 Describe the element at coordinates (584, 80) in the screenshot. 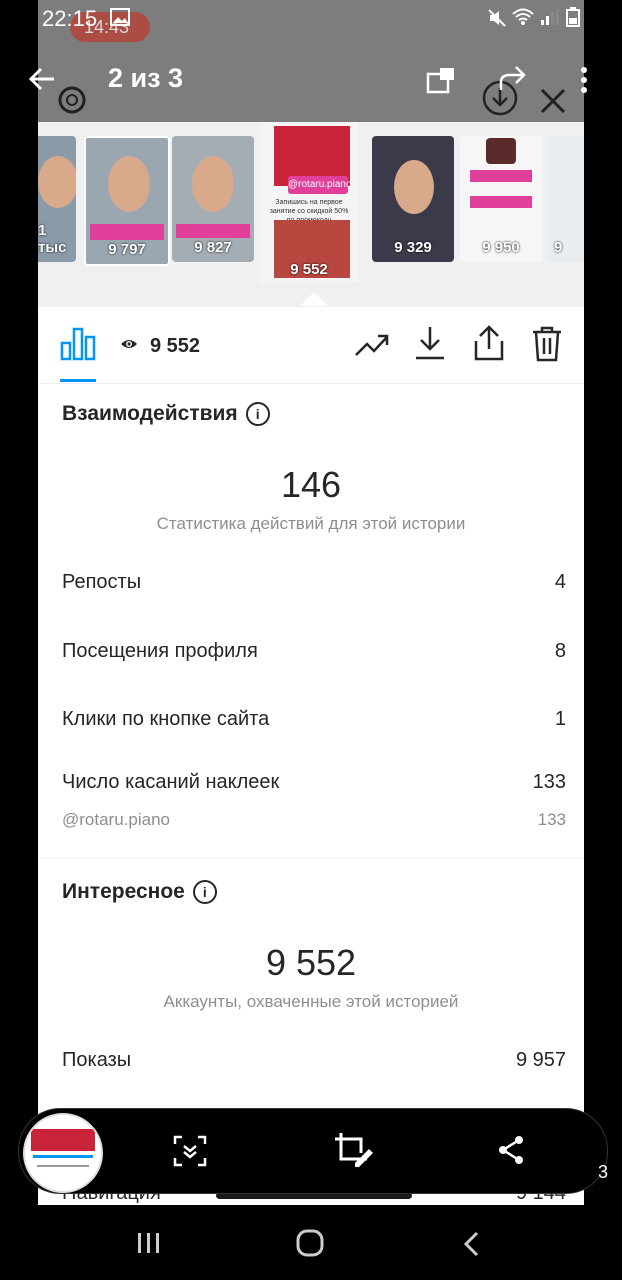

I see `more-vertical-icon` at that location.